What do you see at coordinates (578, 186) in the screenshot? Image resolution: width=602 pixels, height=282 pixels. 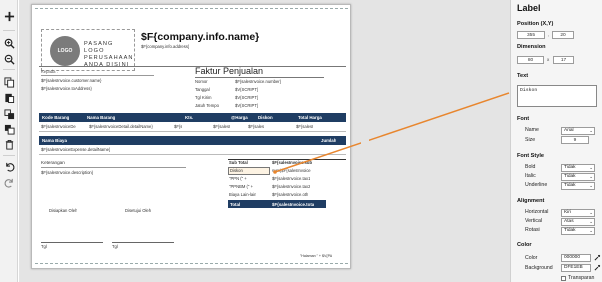 I see `underline-select: Tidak ⌄` at bounding box center [578, 186].